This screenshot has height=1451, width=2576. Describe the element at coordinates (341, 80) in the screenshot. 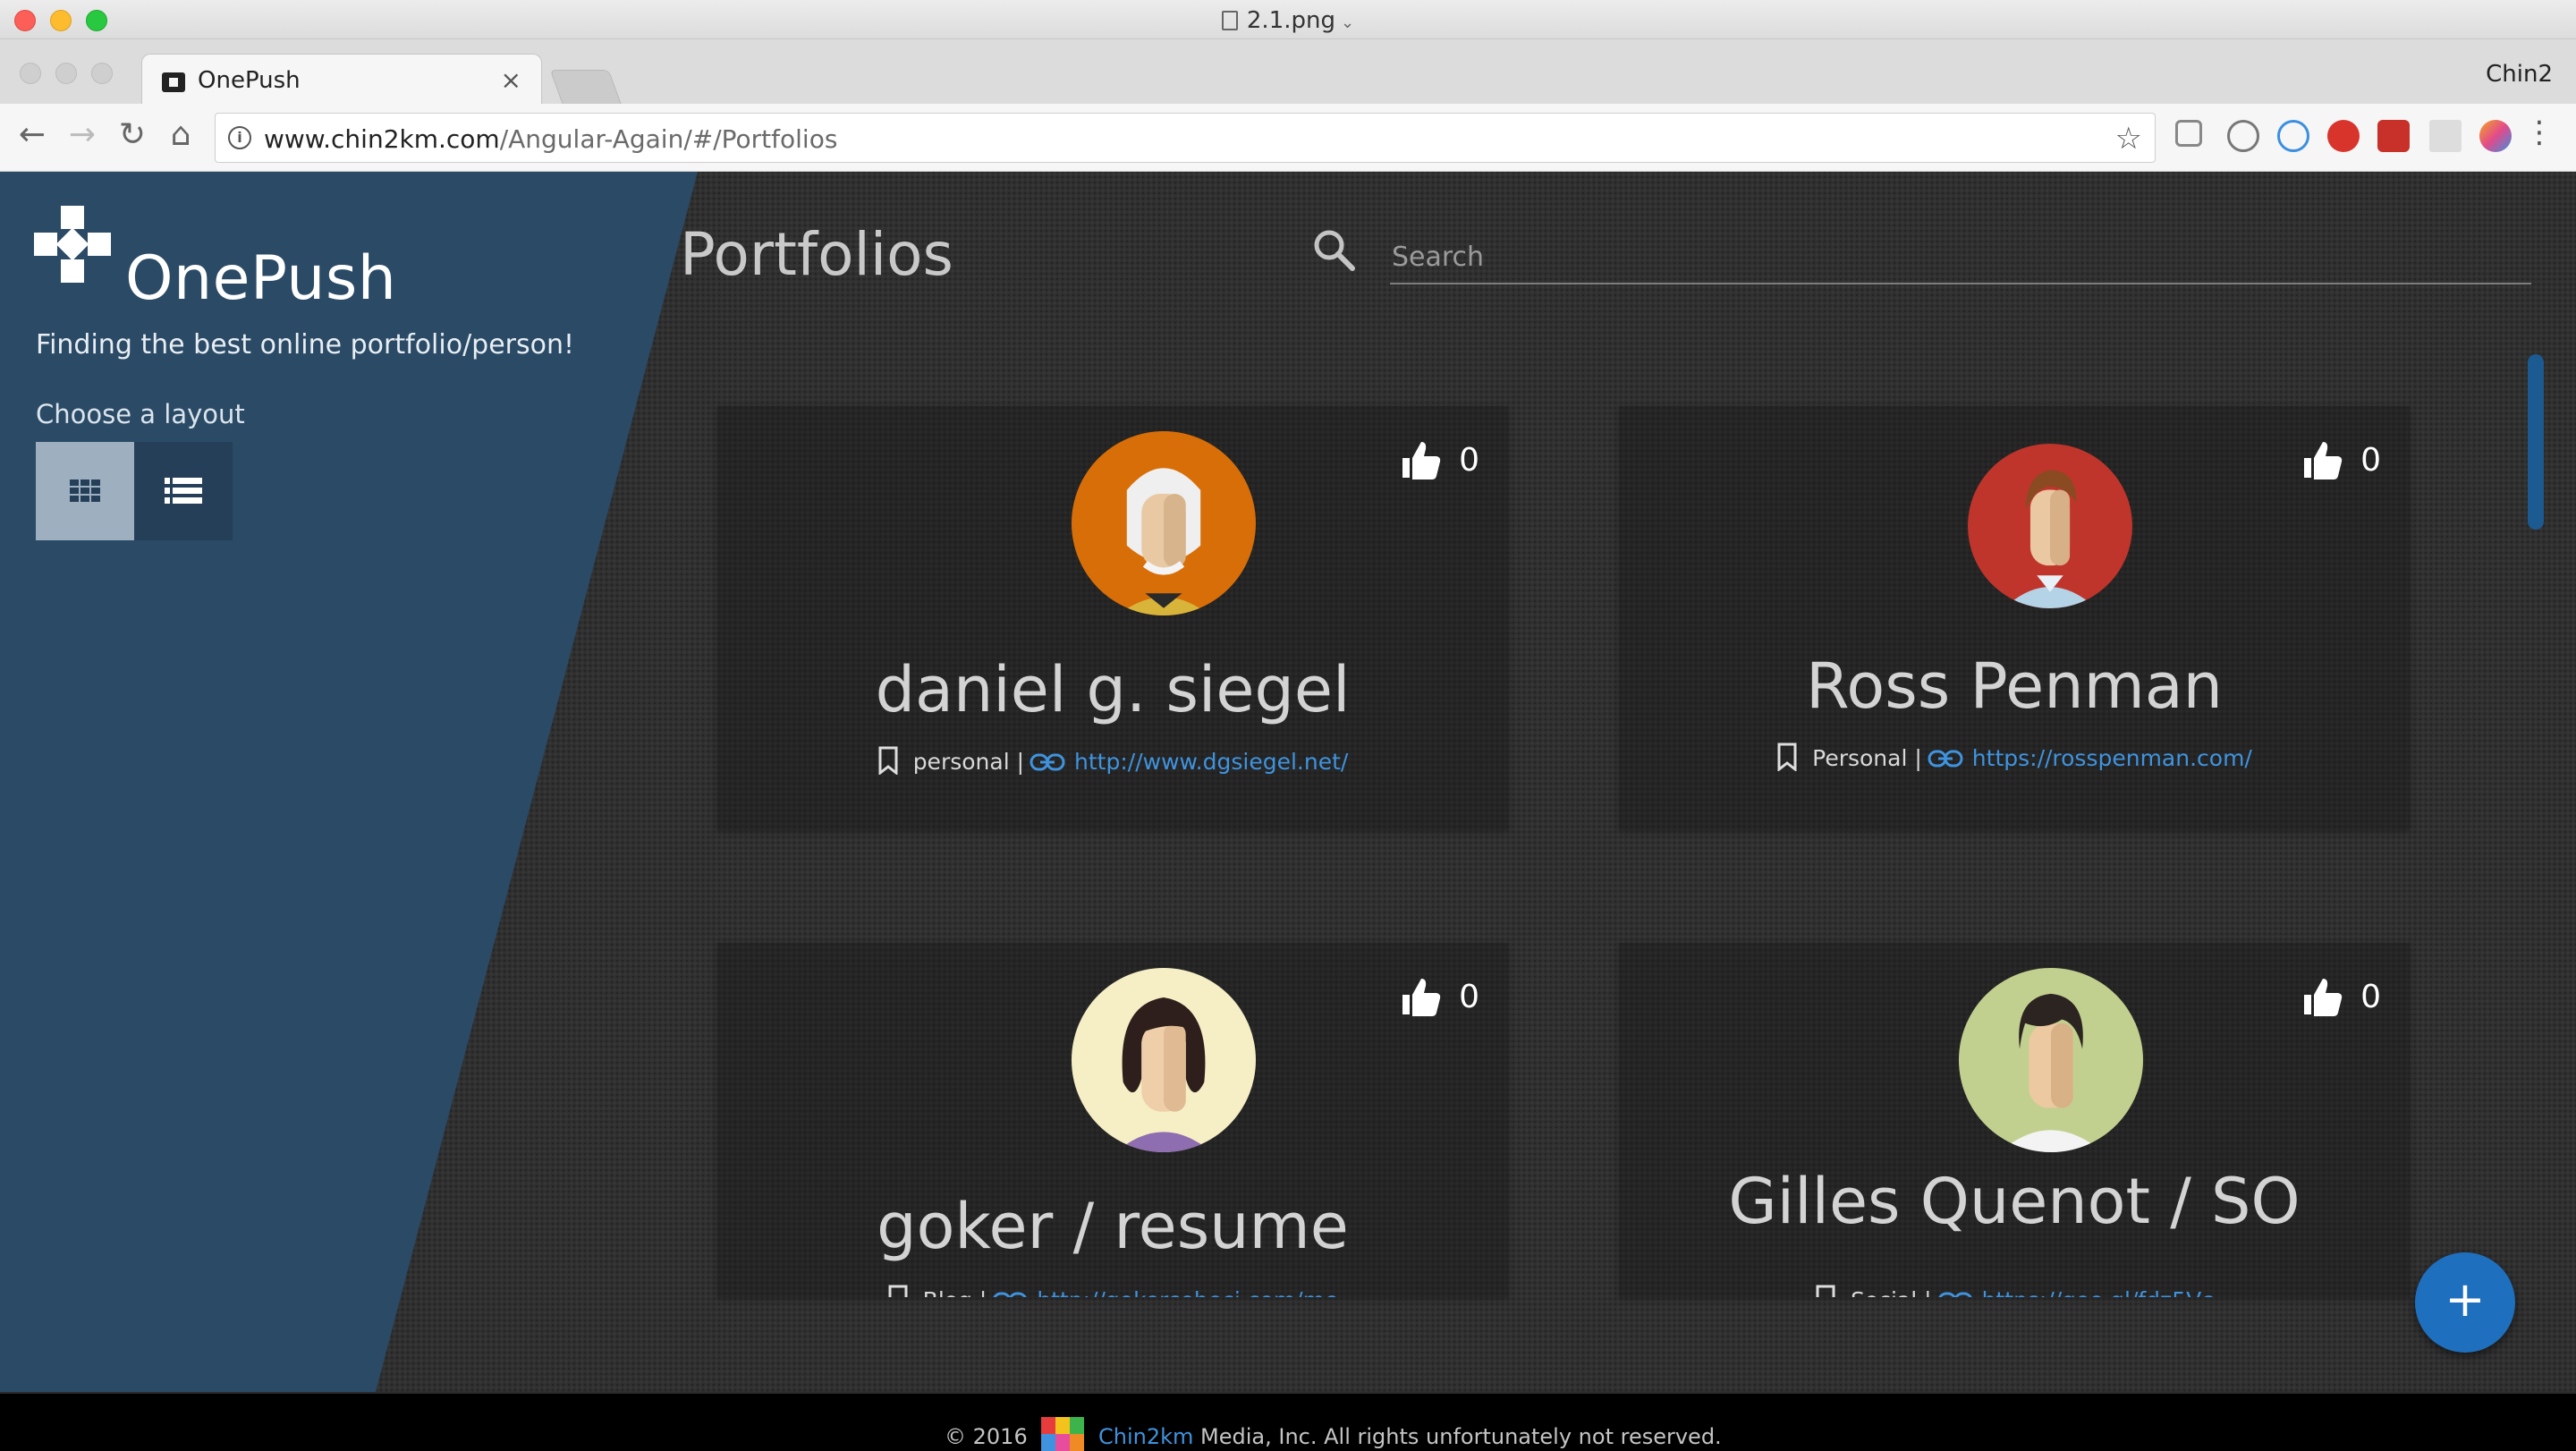

I see `tab-onepush: OnePush ×` at that location.